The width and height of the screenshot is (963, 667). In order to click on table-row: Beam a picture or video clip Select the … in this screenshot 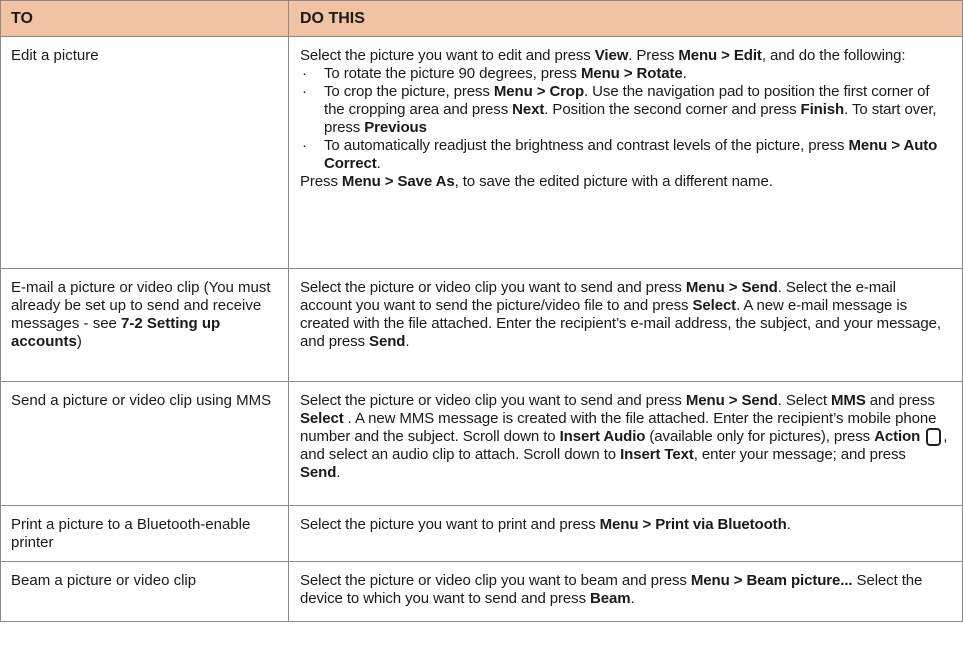, I will do `click(481, 591)`.